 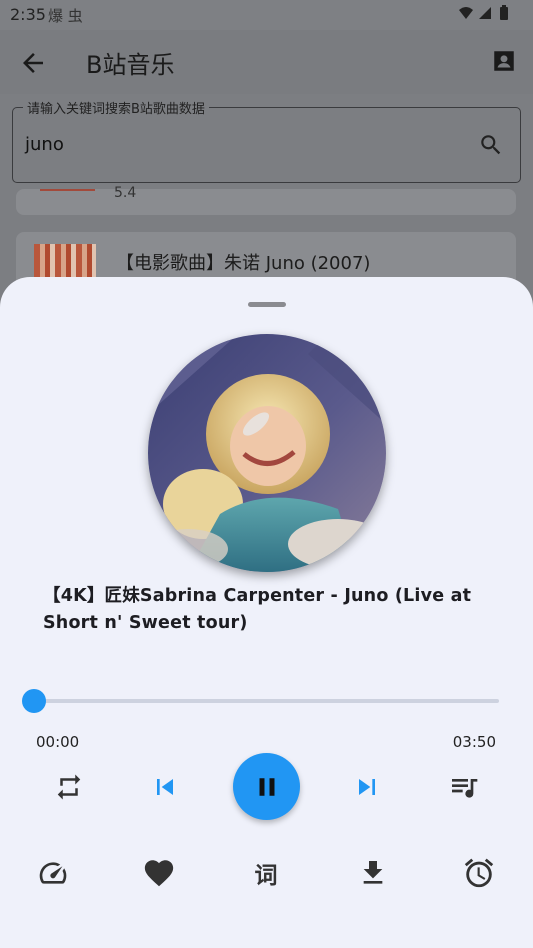 I want to click on speed-icon, so click(x=53, y=873).